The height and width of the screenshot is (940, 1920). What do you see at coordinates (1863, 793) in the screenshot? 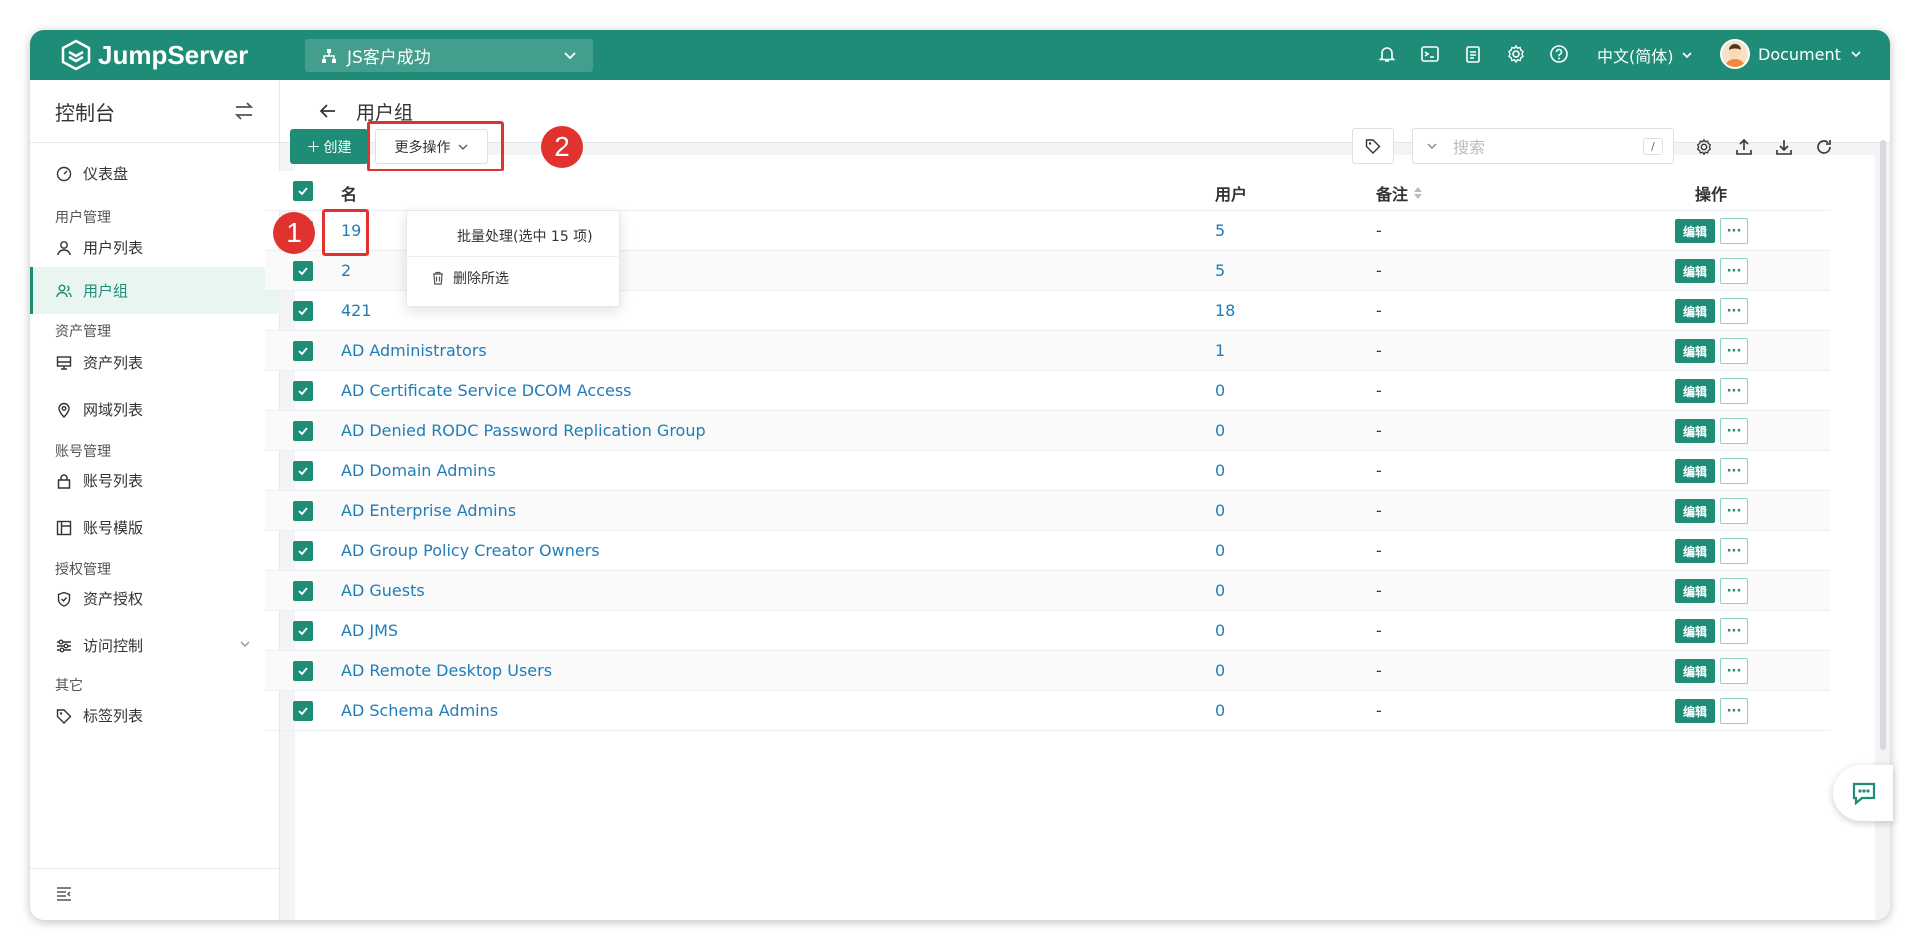
I see `chat-assistant-button` at bounding box center [1863, 793].